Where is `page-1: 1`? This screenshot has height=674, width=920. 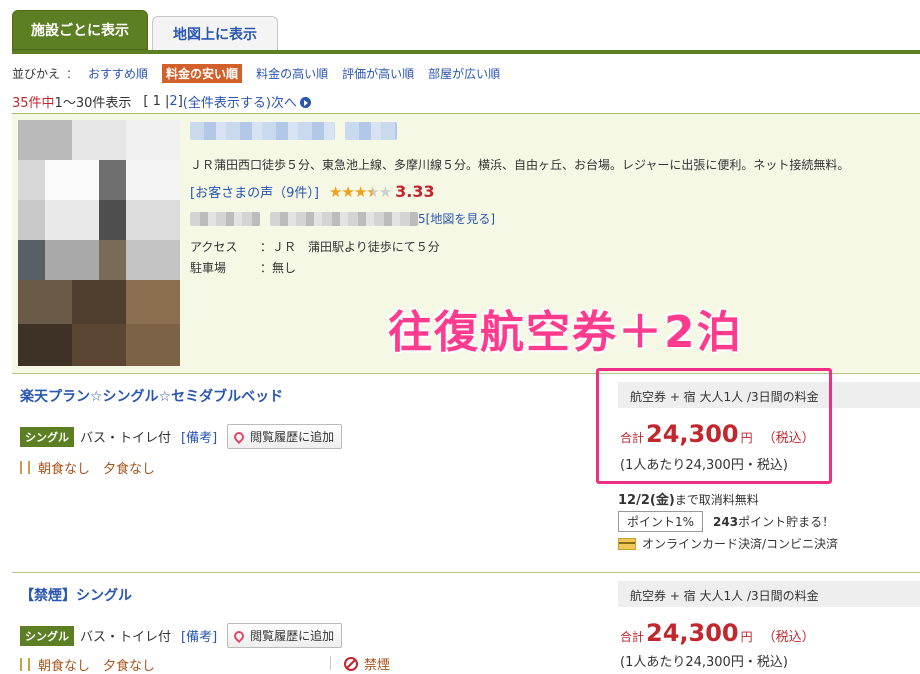 page-1: 1 is located at coordinates (156, 101).